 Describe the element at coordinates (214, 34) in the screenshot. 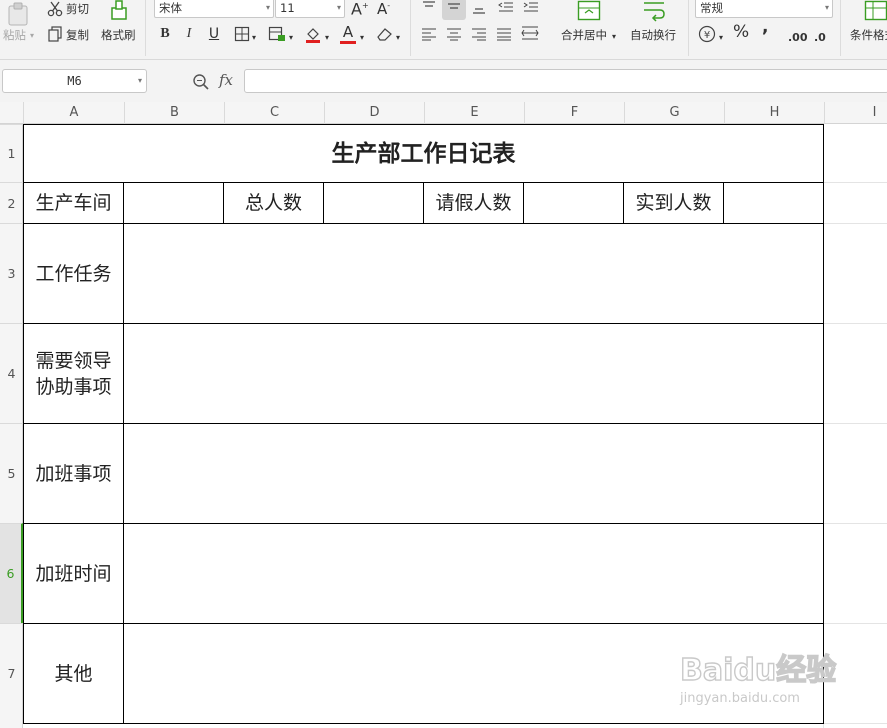

I see `underline-button: U` at that location.